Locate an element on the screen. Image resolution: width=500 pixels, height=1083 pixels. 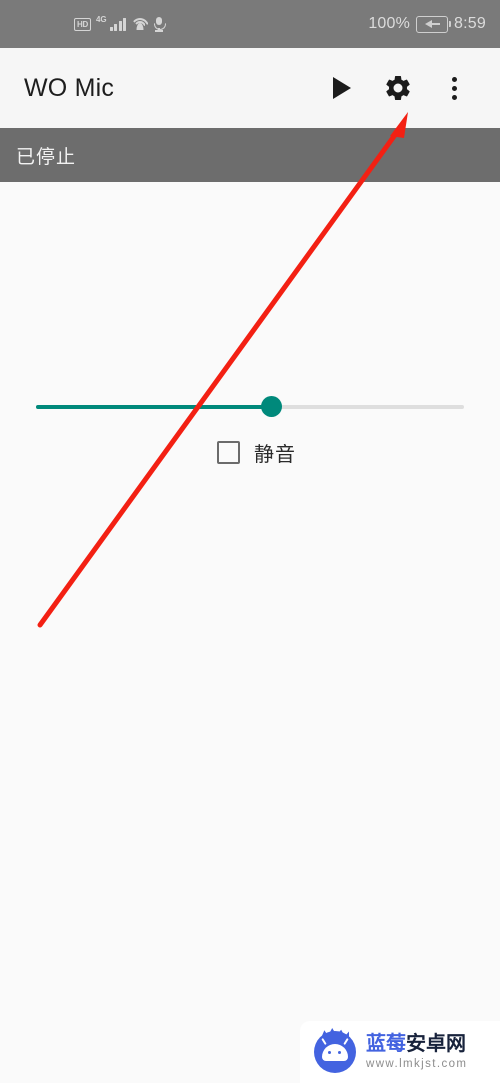
mute-checkbox-row: 静音 is located at coordinates (256, 452).